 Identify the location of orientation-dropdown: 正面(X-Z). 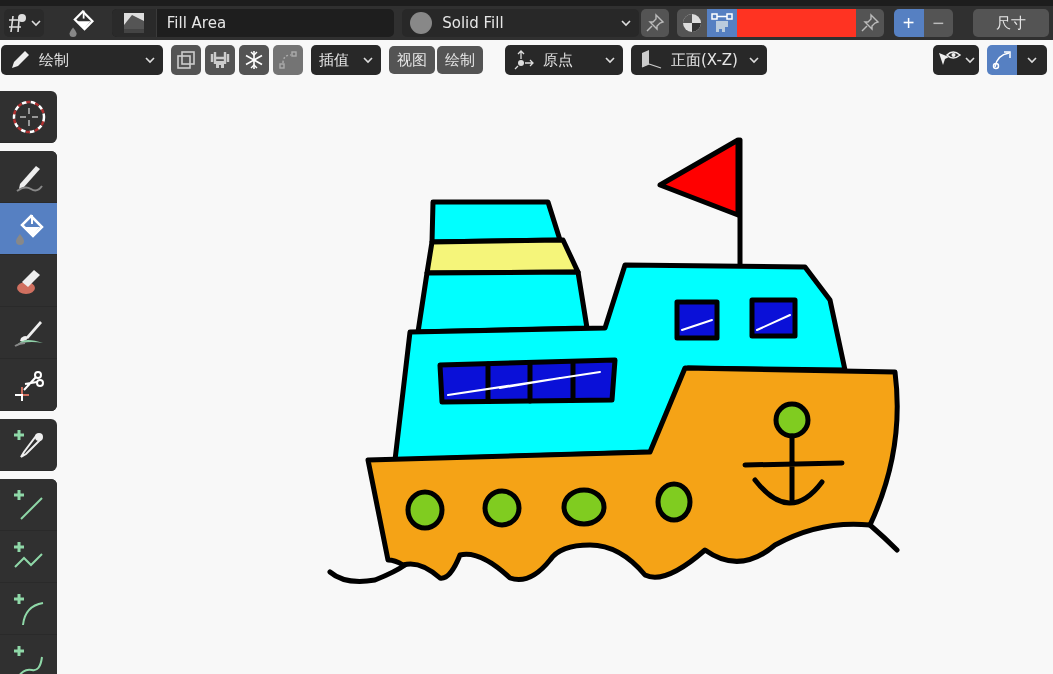
(699, 60).